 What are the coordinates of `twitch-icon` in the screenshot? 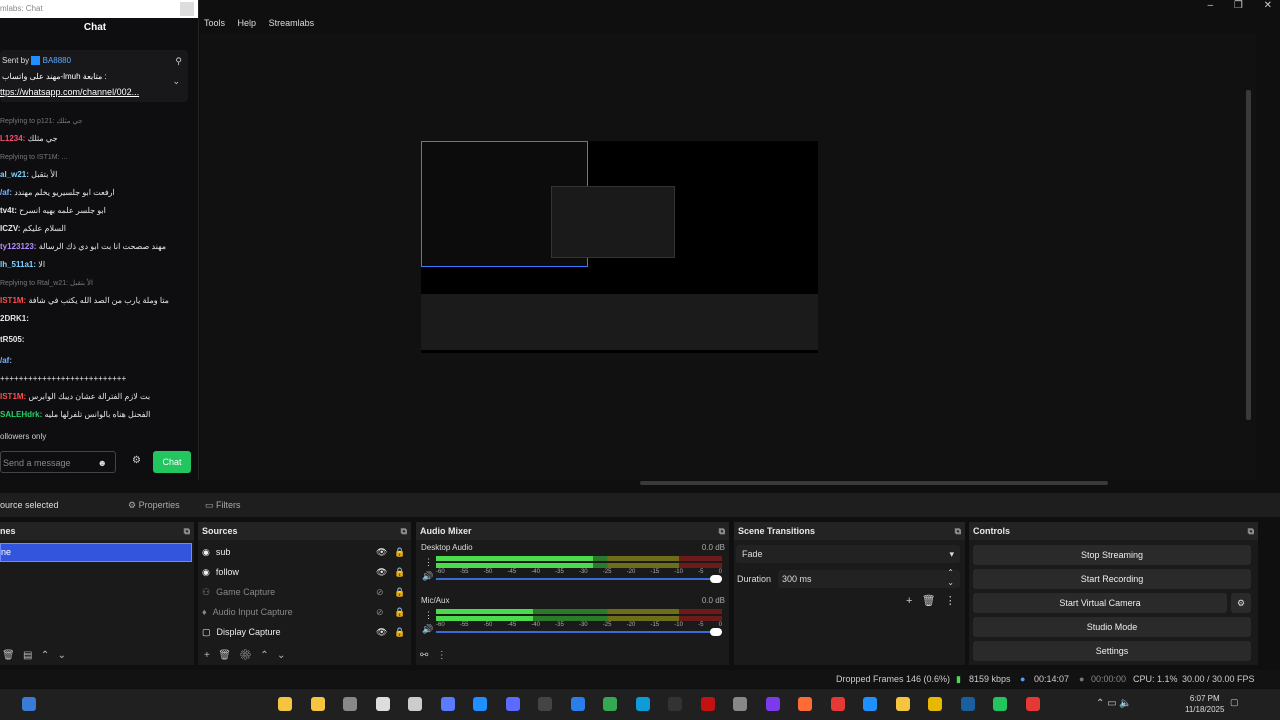 It's located at (772, 704).